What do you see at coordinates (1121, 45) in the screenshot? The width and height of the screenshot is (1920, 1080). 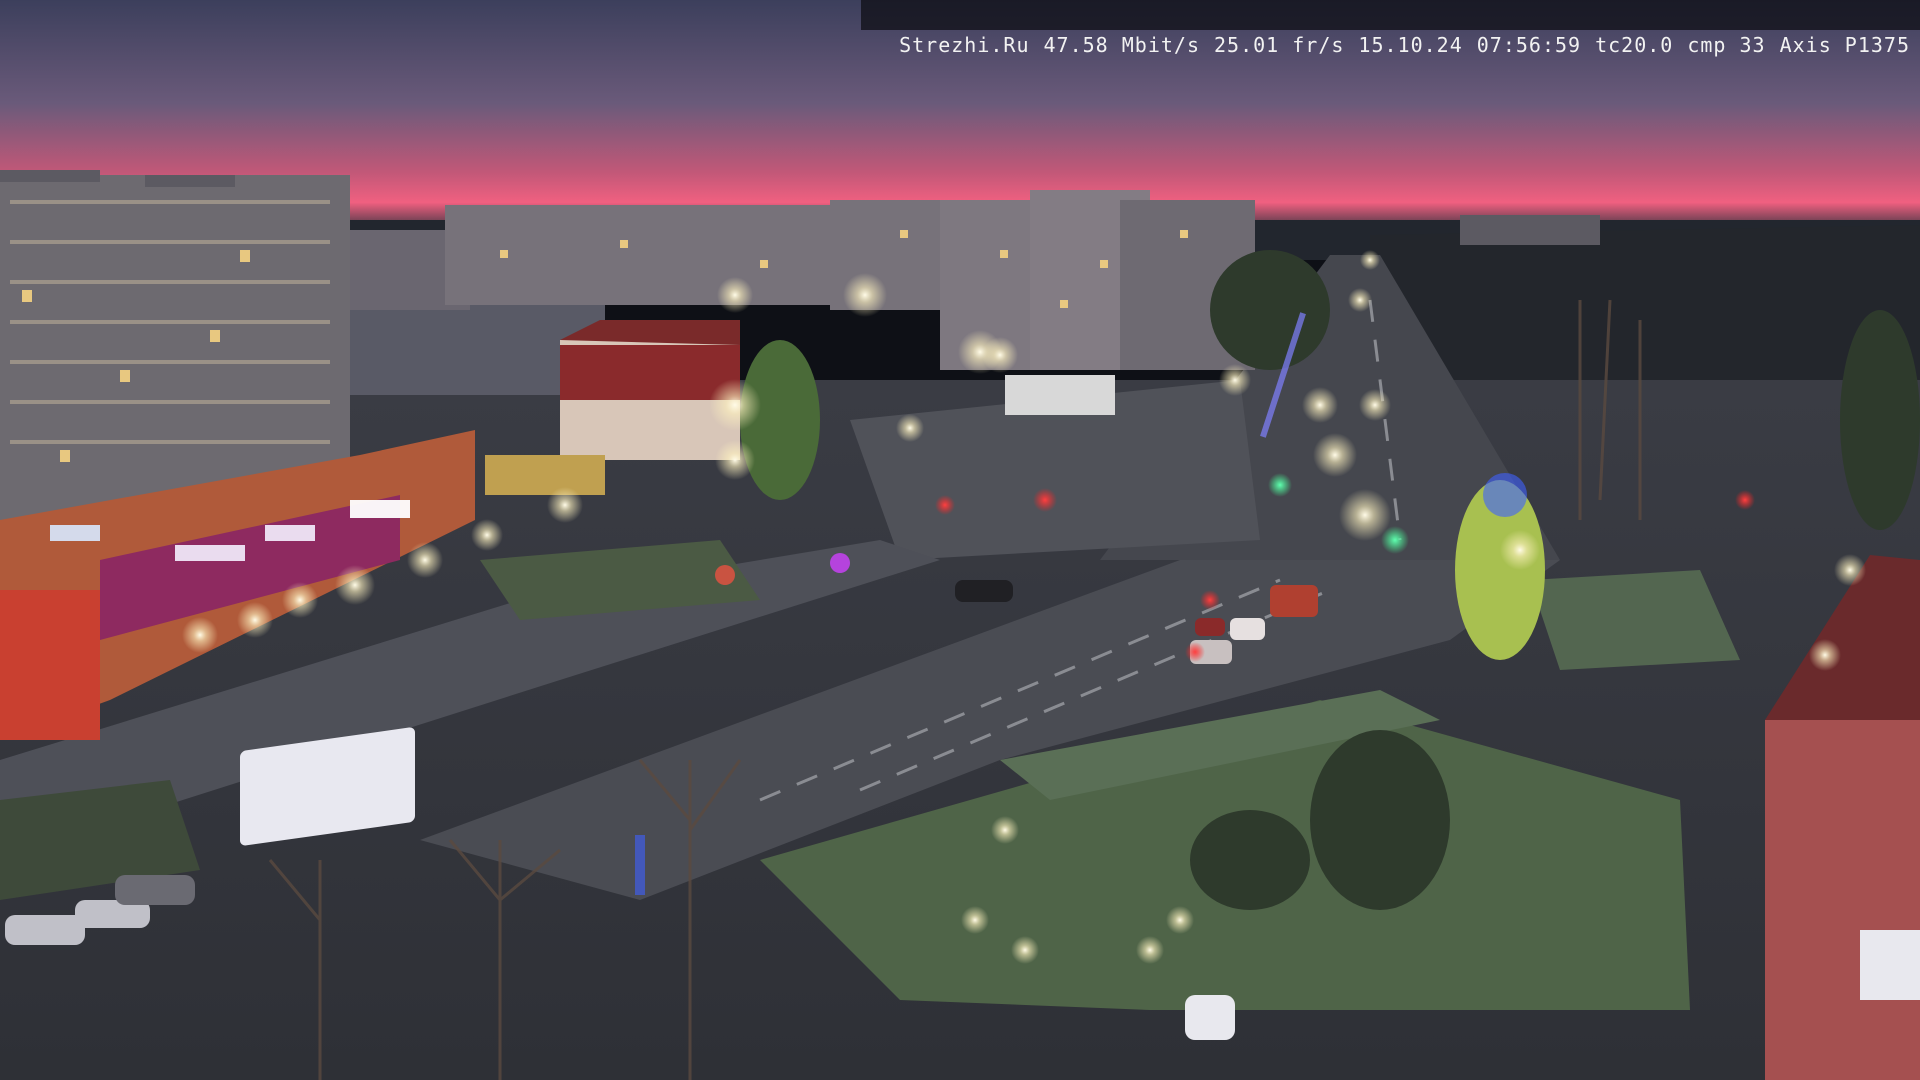 I see `osd-bitrate: 47.58 Mbit/s` at bounding box center [1121, 45].